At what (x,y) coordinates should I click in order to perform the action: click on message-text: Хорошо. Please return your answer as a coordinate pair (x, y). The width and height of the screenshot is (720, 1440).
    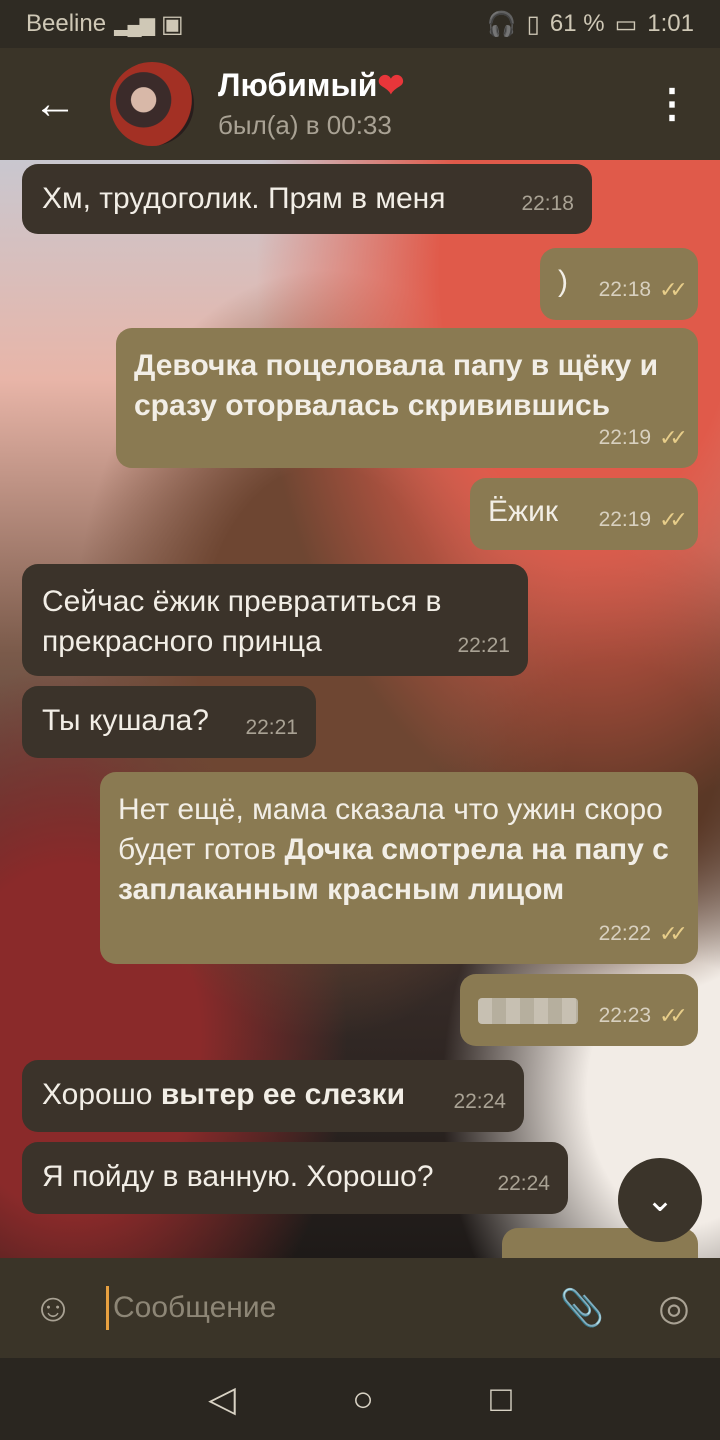
    Looking at the image, I should click on (97, 1094).